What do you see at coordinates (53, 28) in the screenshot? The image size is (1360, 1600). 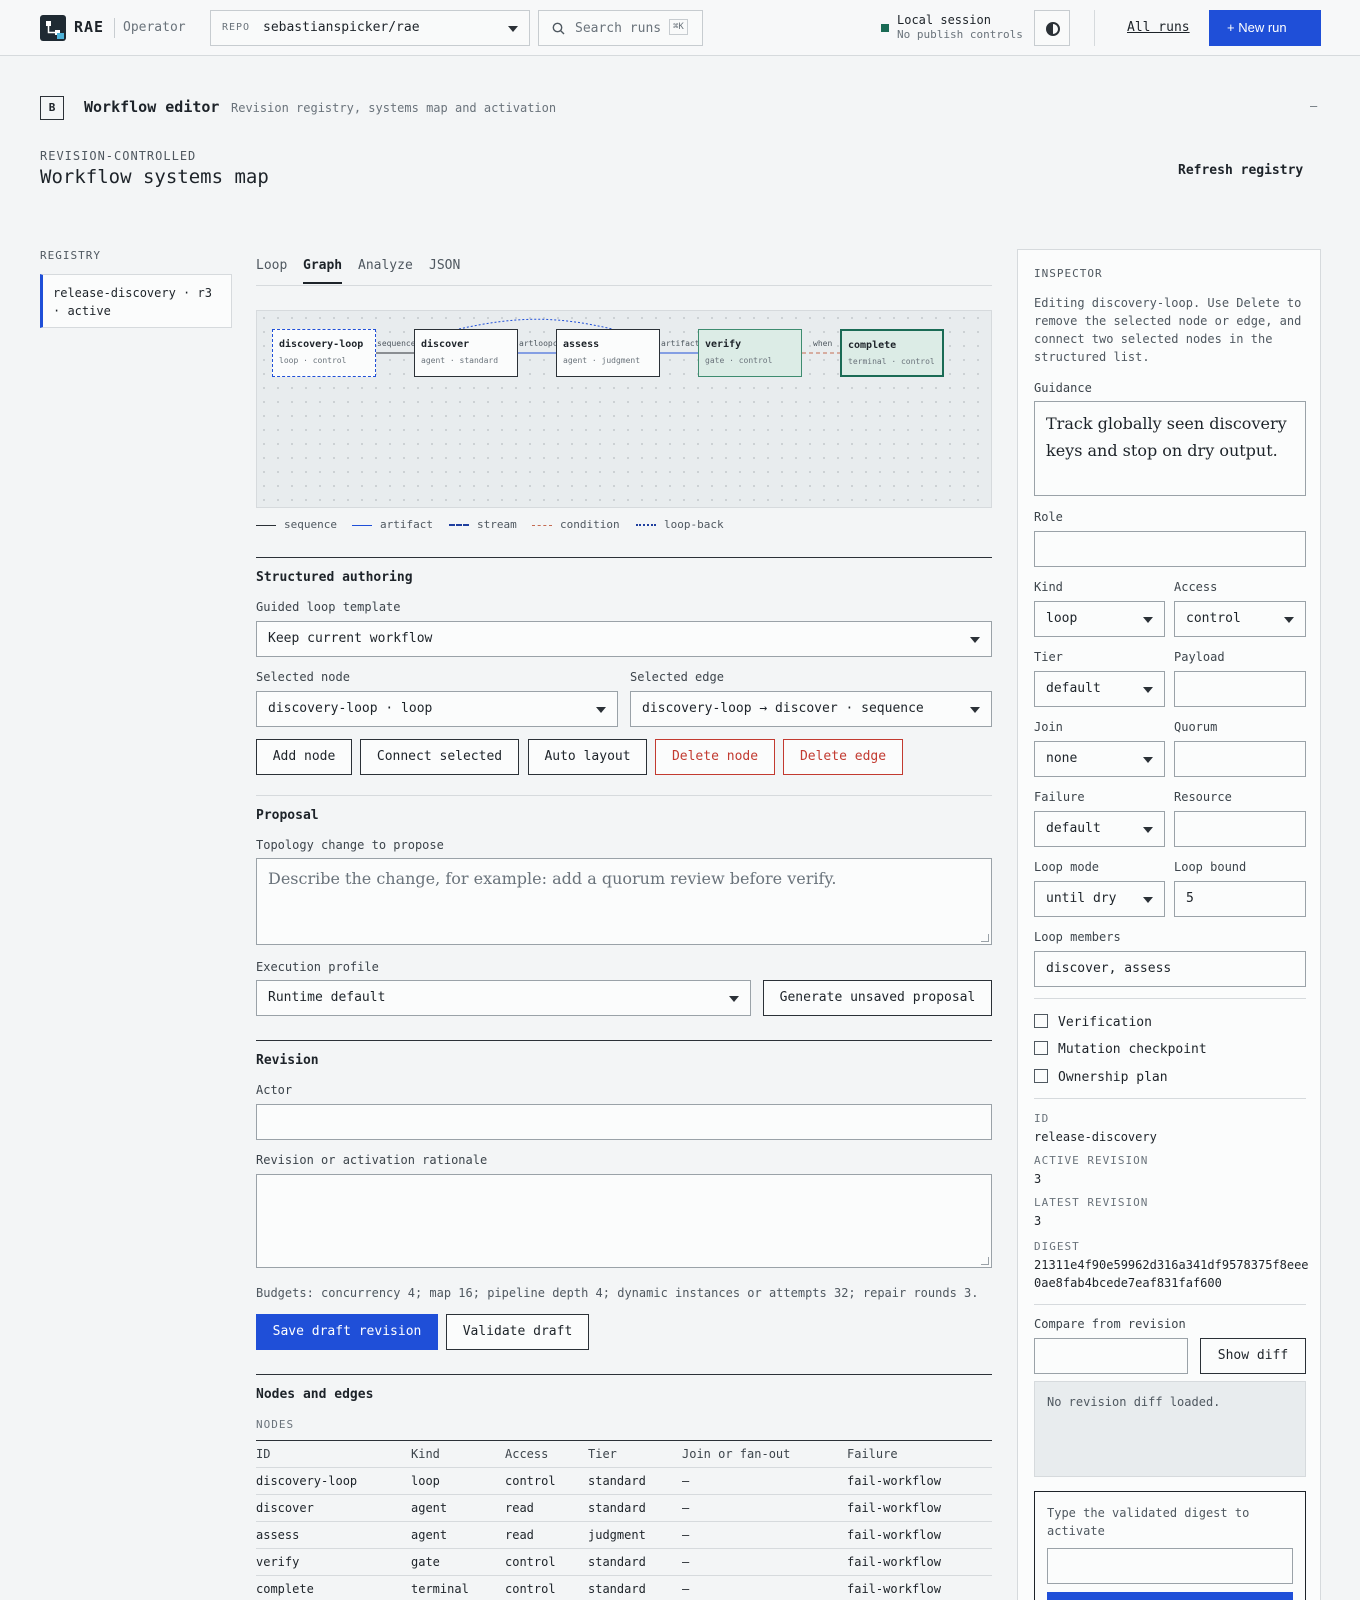 I see `app-logo-icon` at bounding box center [53, 28].